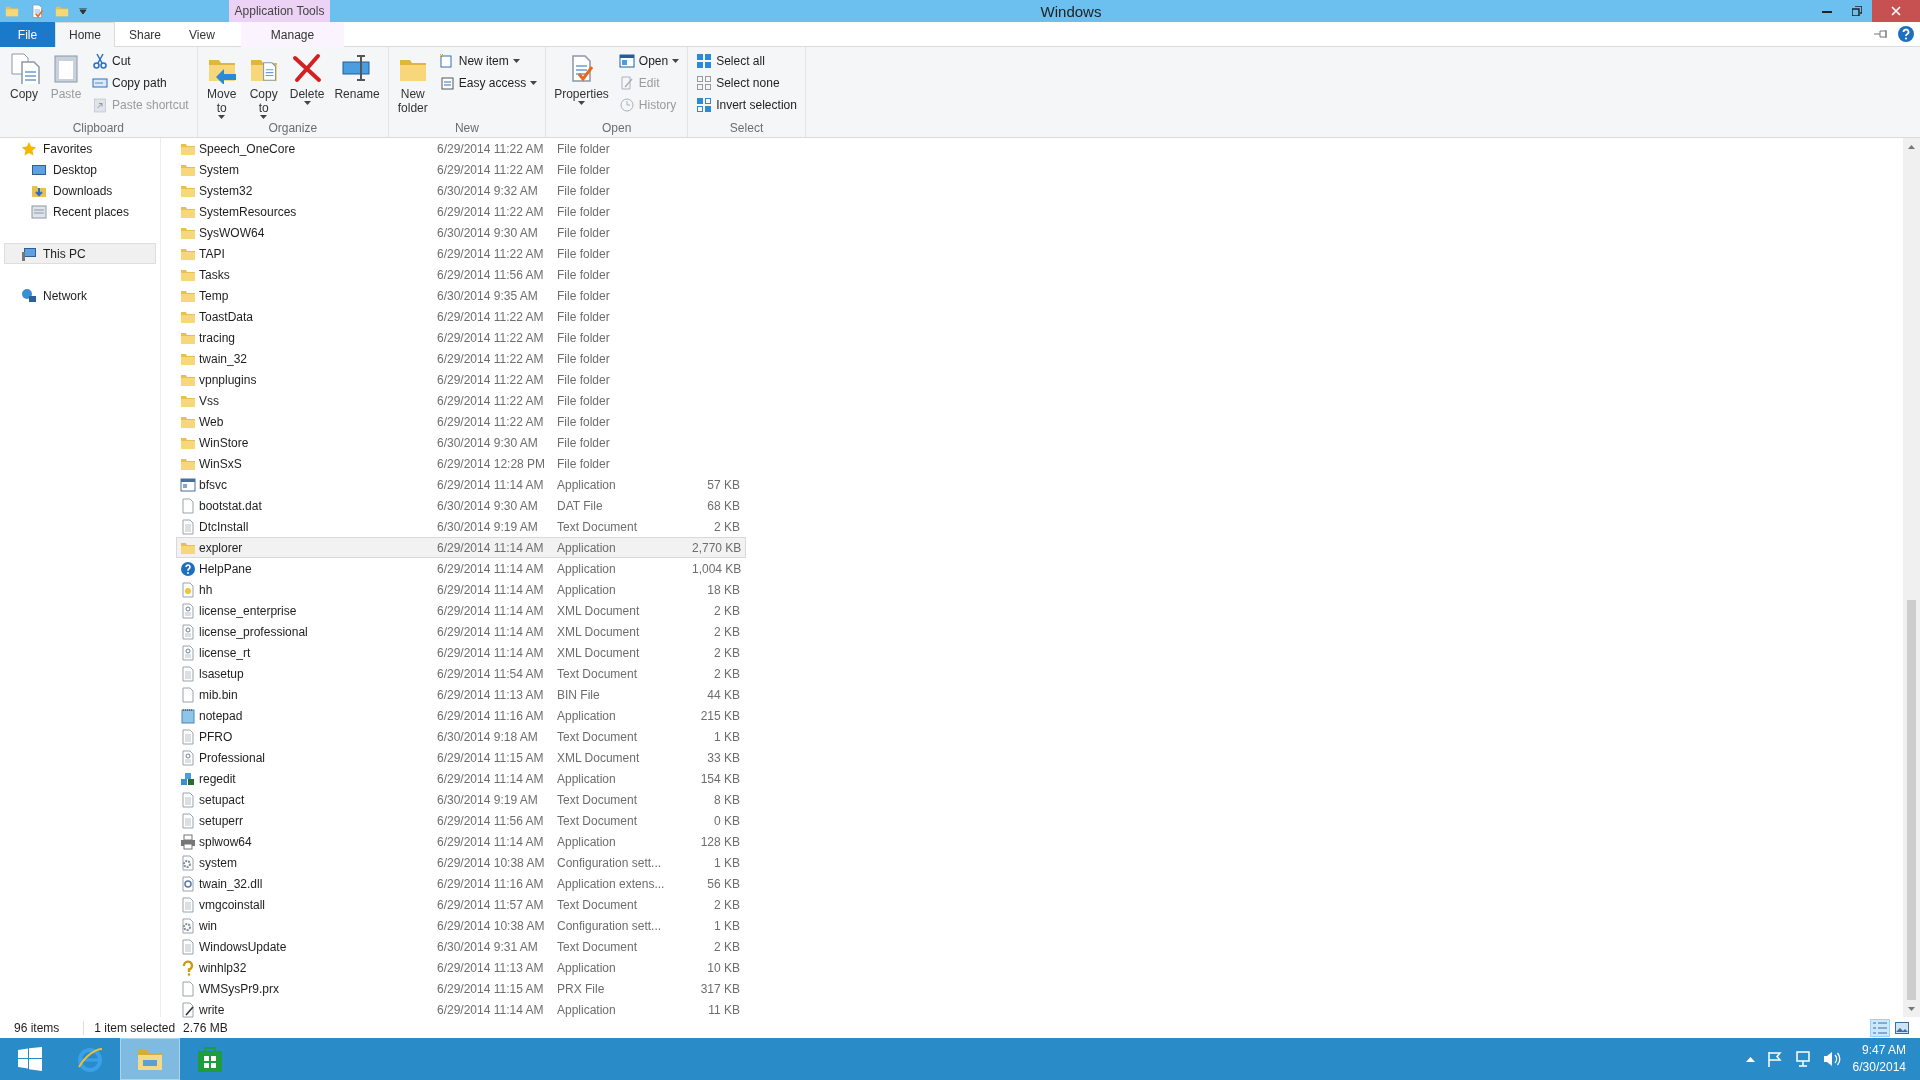 Image resolution: width=1920 pixels, height=1080 pixels. I want to click on volume-icon, so click(1831, 1059).